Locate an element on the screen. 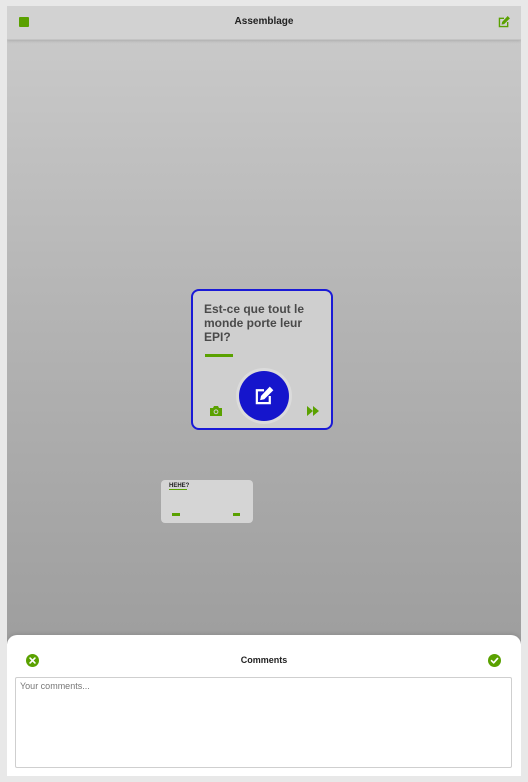 The image size is (528, 782). mini-fast-forward-icon is located at coordinates (236, 514).